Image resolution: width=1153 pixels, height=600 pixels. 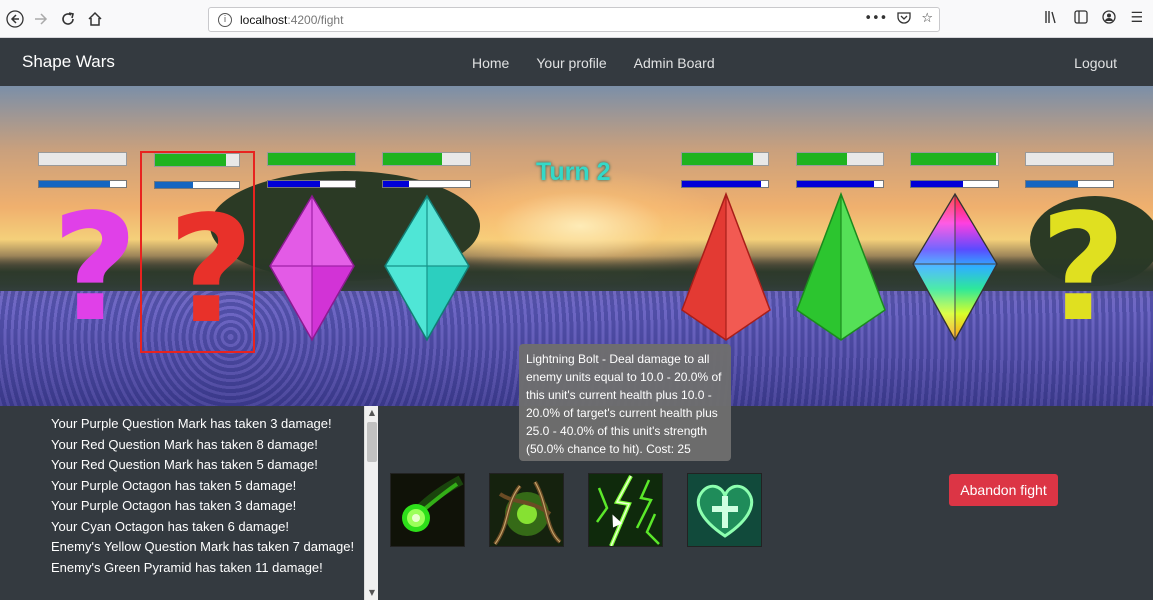 I want to click on scroll-down-icon: ▼, so click(x=372, y=593).